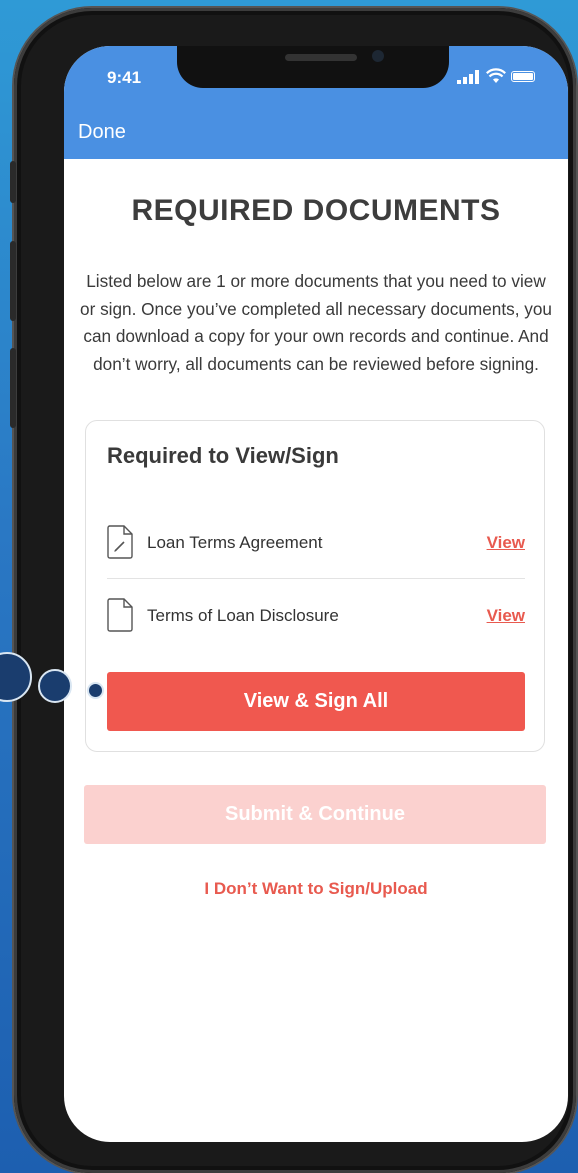 The image size is (578, 1173). What do you see at coordinates (124, 77) in the screenshot?
I see `status-time: 9:41` at bounding box center [124, 77].